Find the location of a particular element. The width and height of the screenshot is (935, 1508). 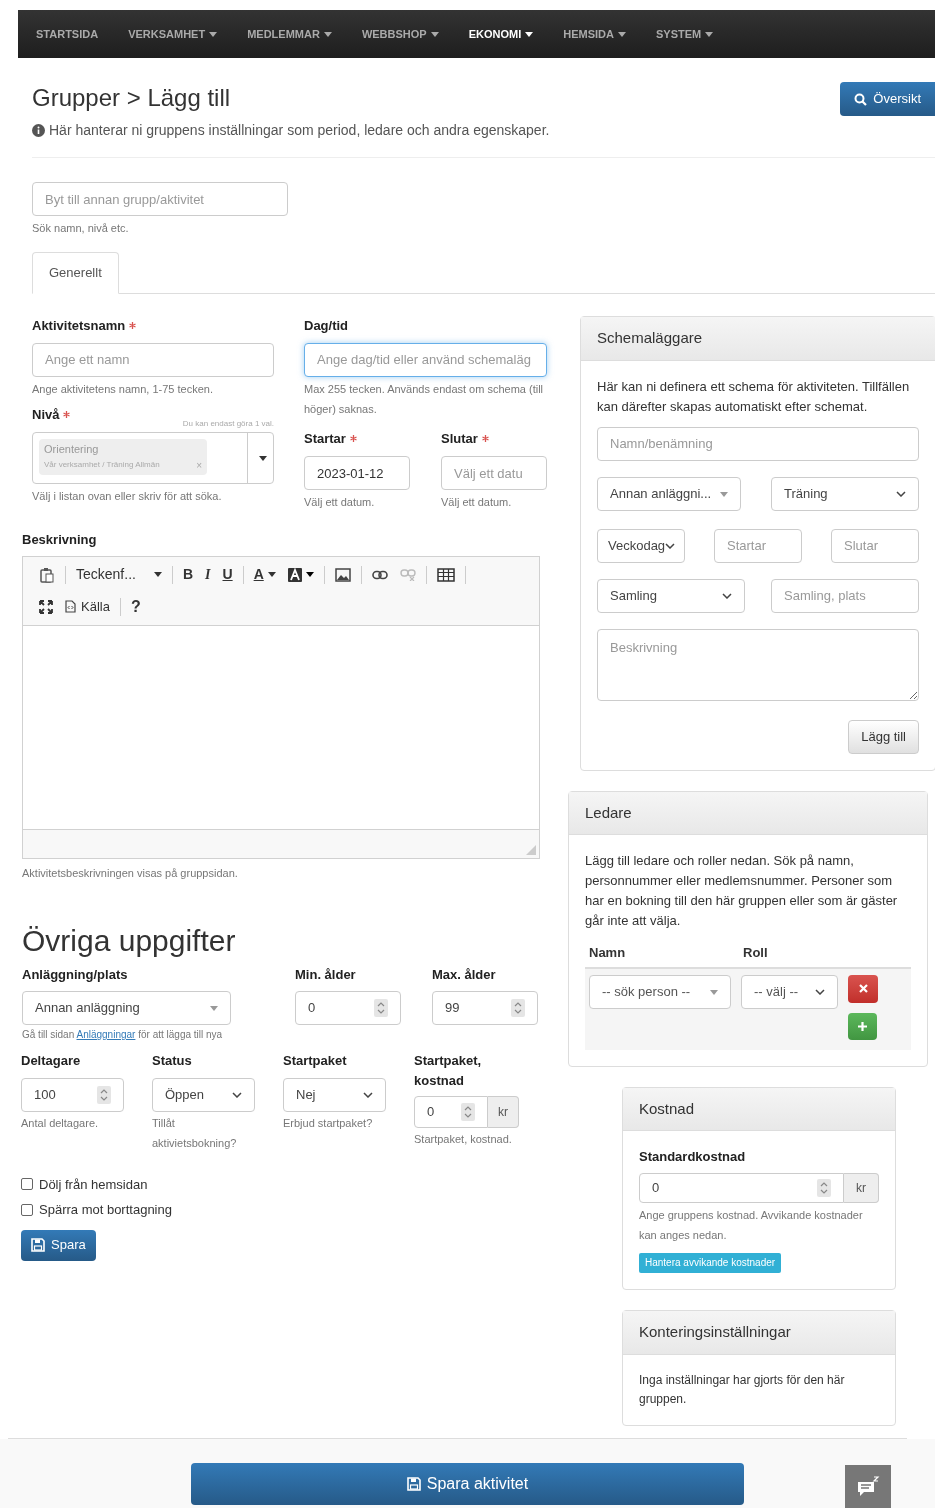

input-field: Ange ett namn is located at coordinates (153, 359).